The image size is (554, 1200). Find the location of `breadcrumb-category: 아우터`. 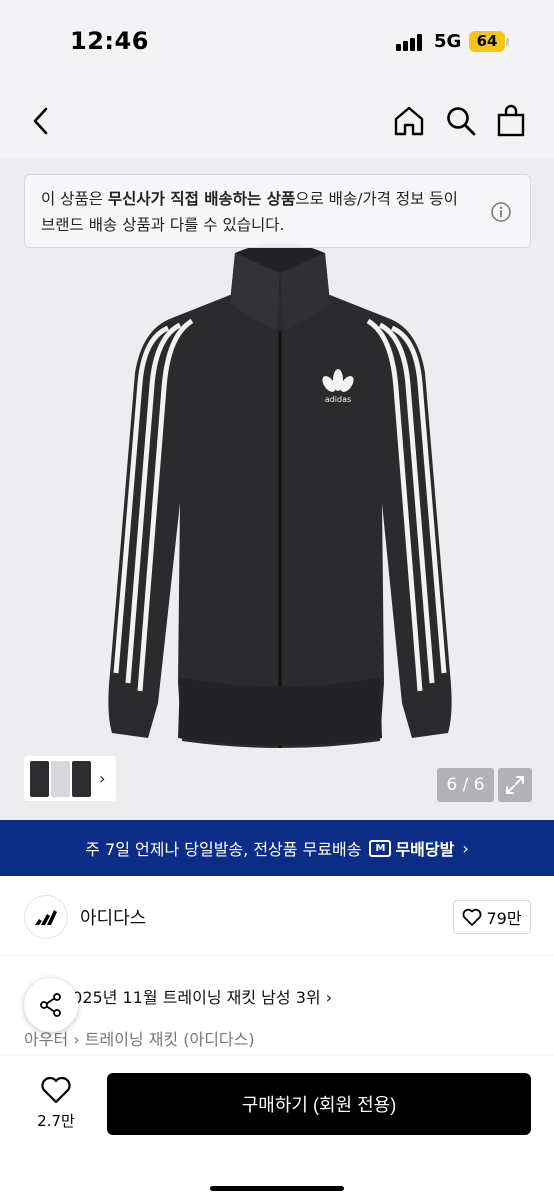

breadcrumb-category: 아우터 is located at coordinates (46, 1039).